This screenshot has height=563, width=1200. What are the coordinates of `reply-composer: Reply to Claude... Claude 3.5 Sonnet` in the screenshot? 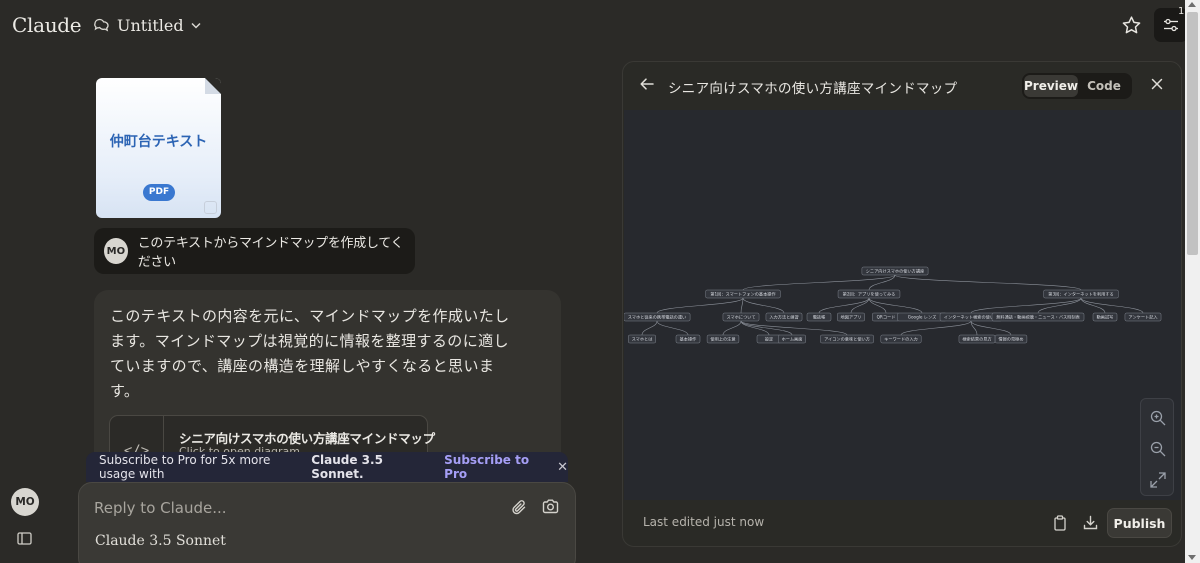 It's located at (327, 522).